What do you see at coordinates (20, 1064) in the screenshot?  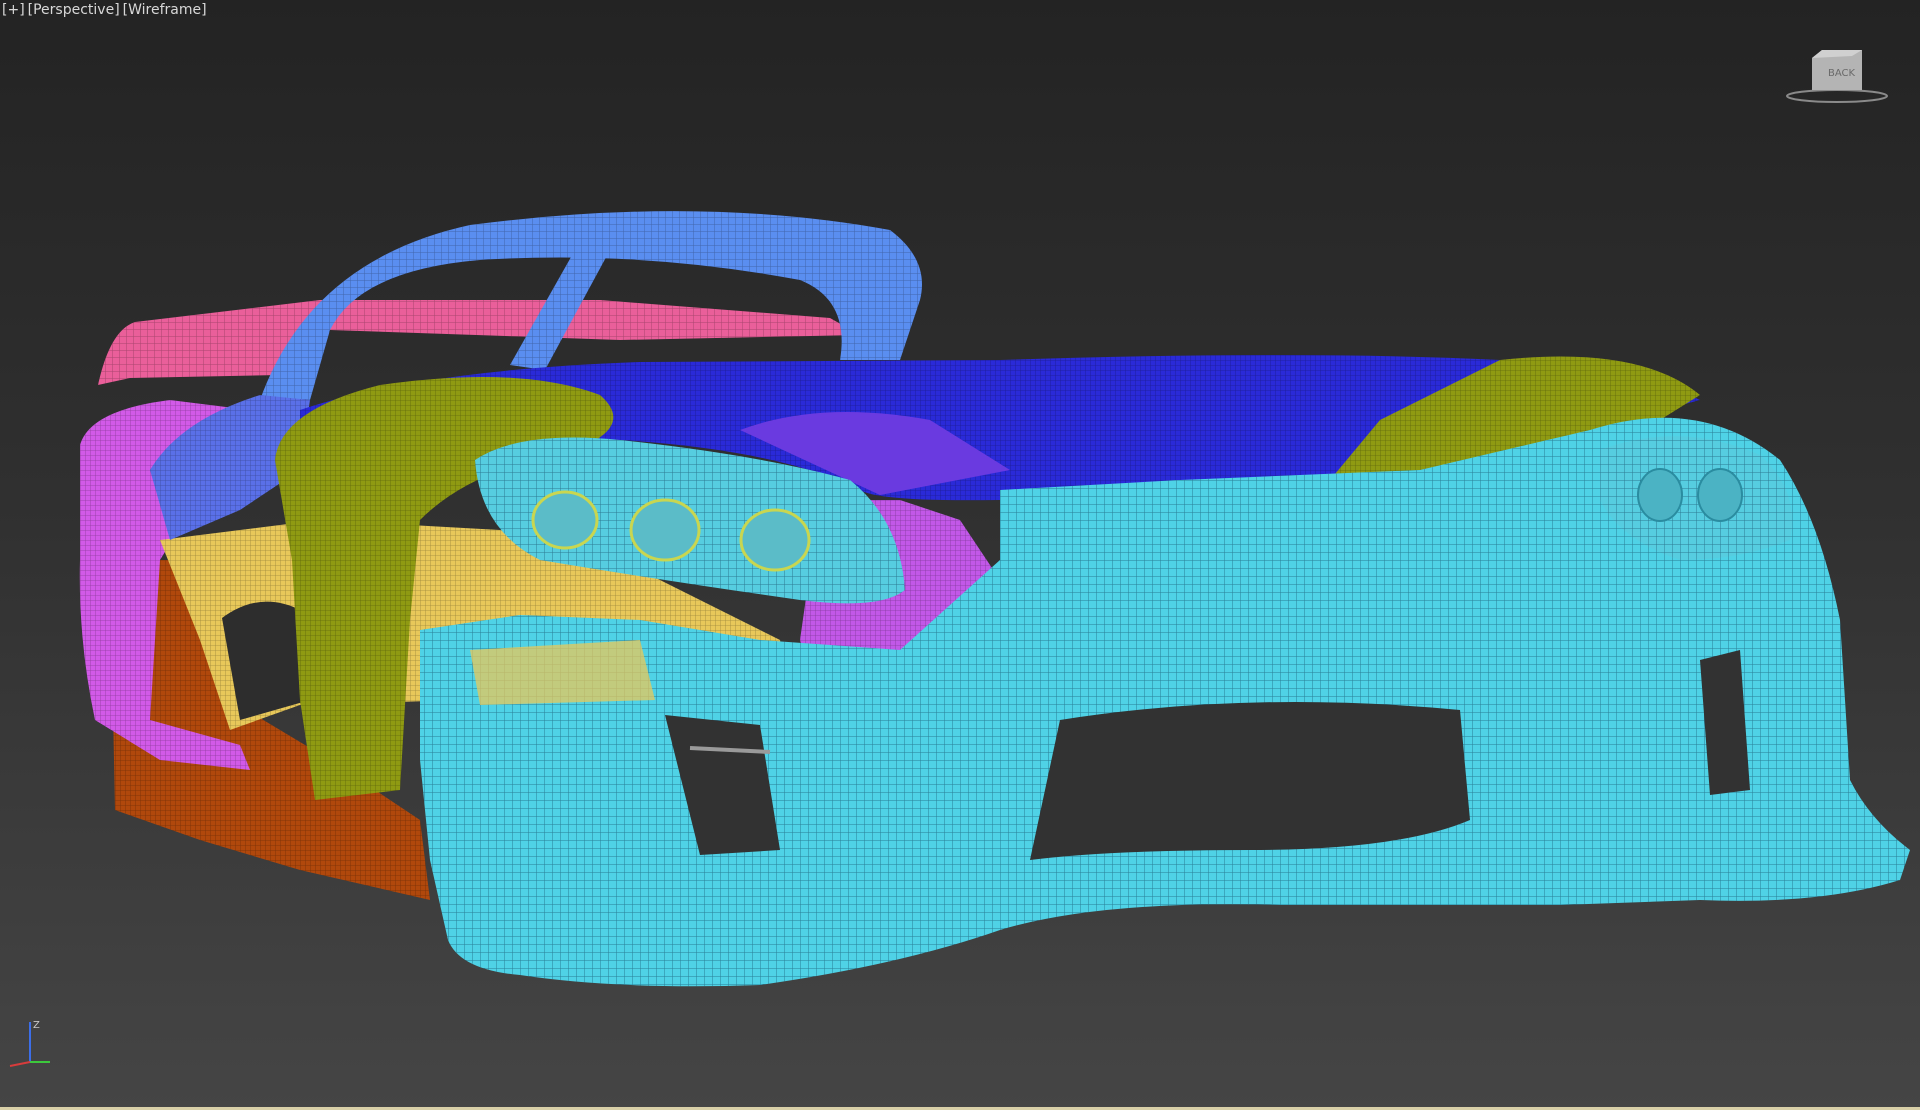 I see `x-axis-line` at bounding box center [20, 1064].